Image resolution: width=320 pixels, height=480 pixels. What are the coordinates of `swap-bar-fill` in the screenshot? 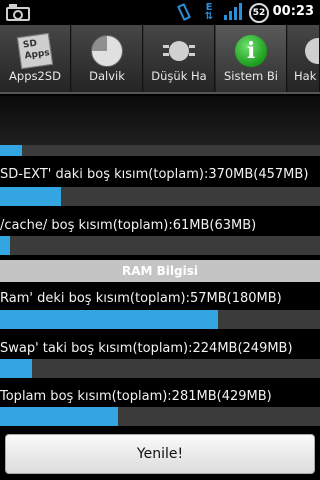 It's located at (16, 368).